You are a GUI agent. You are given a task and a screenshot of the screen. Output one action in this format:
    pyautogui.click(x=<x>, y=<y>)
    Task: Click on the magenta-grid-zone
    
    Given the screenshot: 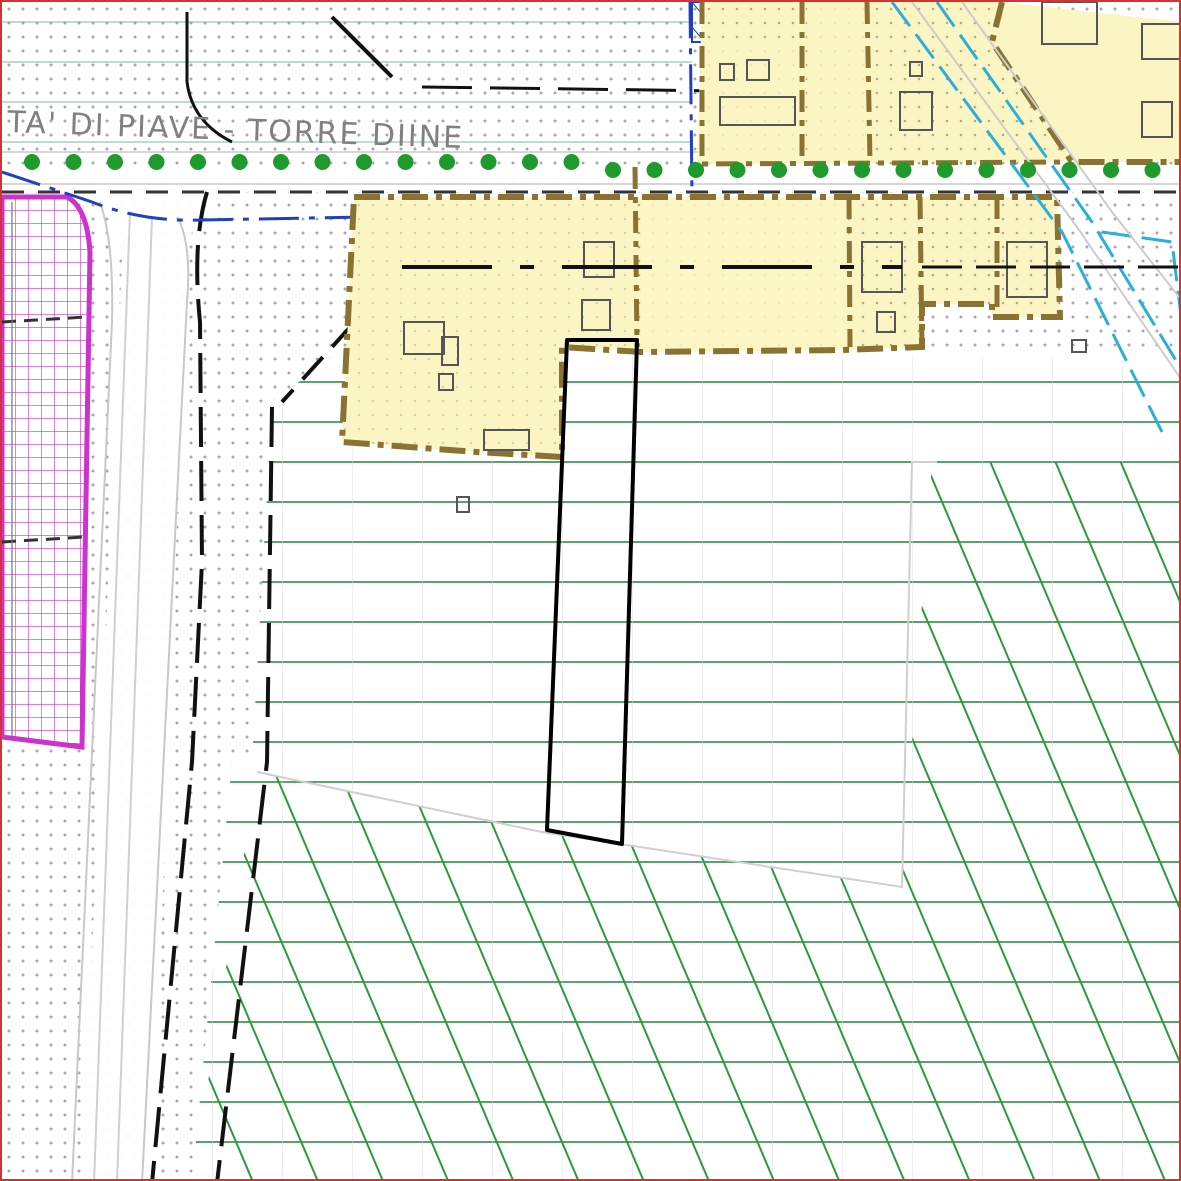 What is the action you would take?
    pyautogui.click(x=47, y=472)
    